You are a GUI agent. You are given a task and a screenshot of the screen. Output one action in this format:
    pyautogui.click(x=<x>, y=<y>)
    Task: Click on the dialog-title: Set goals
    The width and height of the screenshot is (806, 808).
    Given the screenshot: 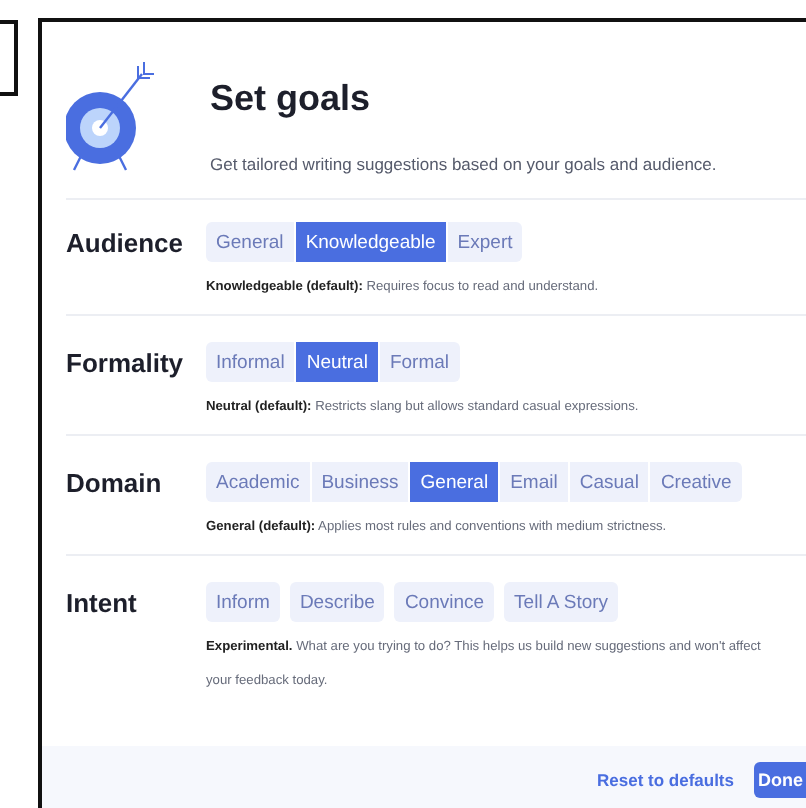 What is the action you would take?
    pyautogui.click(x=291, y=99)
    